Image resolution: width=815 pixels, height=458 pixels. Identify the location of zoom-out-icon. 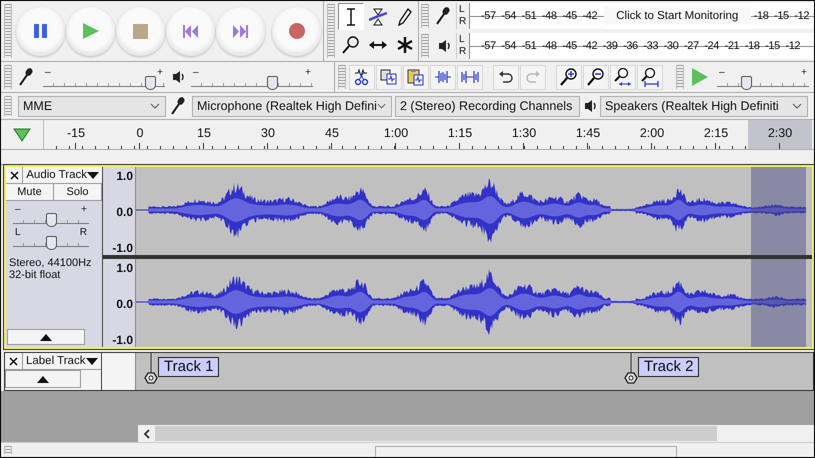
(596, 77).